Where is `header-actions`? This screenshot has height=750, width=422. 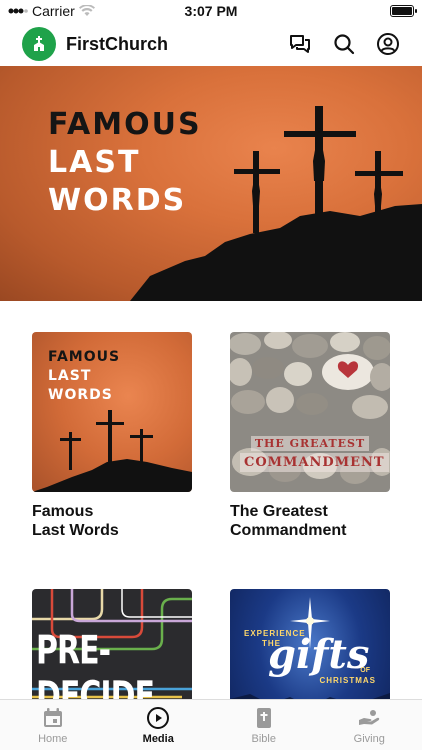 header-actions is located at coordinates (344, 44).